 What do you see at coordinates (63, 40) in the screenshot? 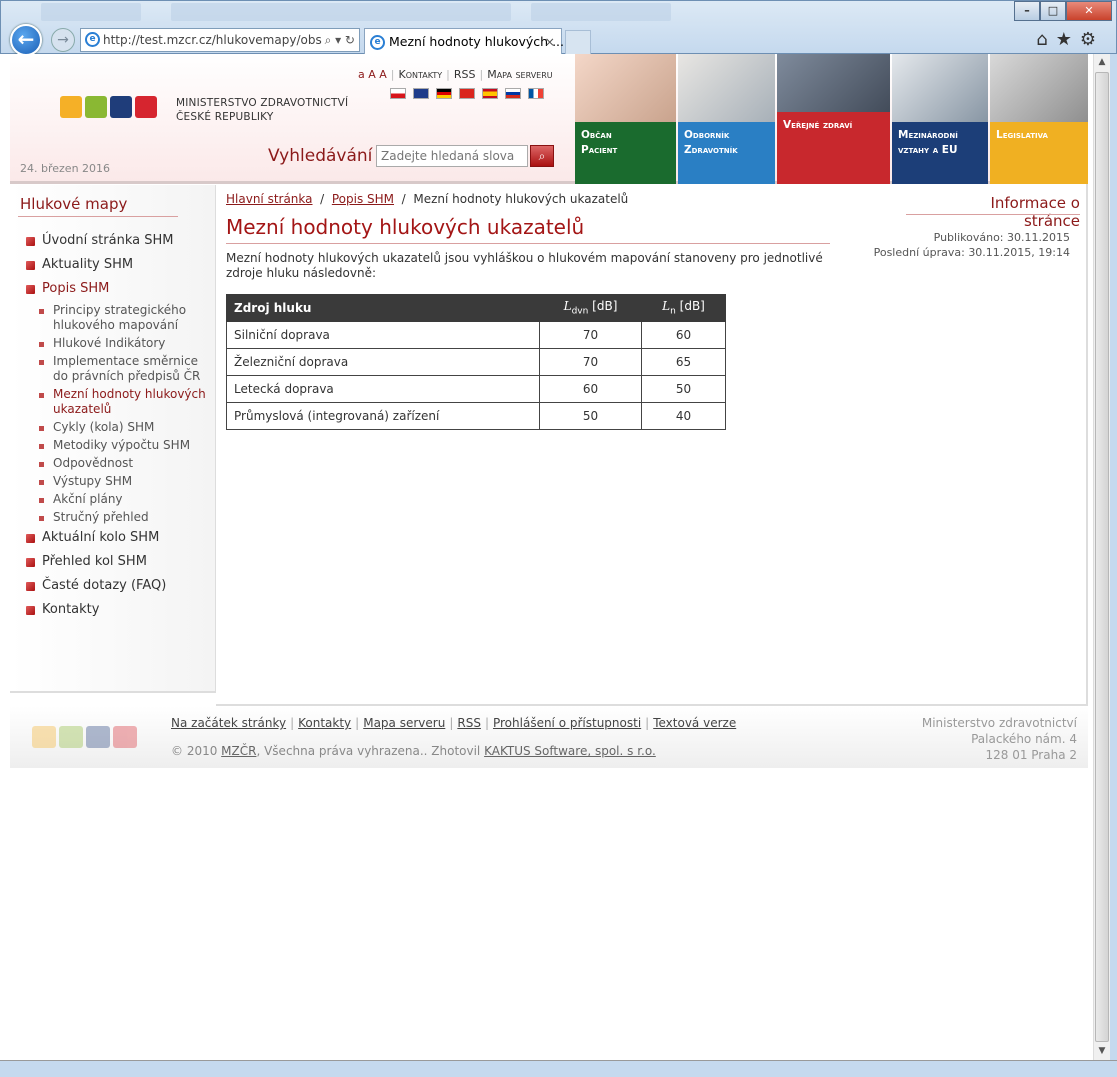
I see `forward-button: →` at bounding box center [63, 40].